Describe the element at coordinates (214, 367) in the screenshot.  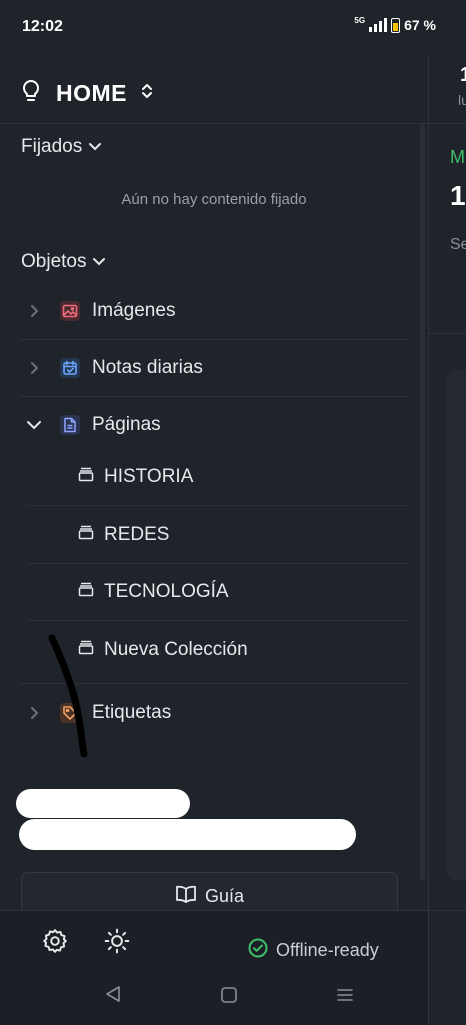
I see `sidebar-item-notas-diarias: Notas diarias` at that location.